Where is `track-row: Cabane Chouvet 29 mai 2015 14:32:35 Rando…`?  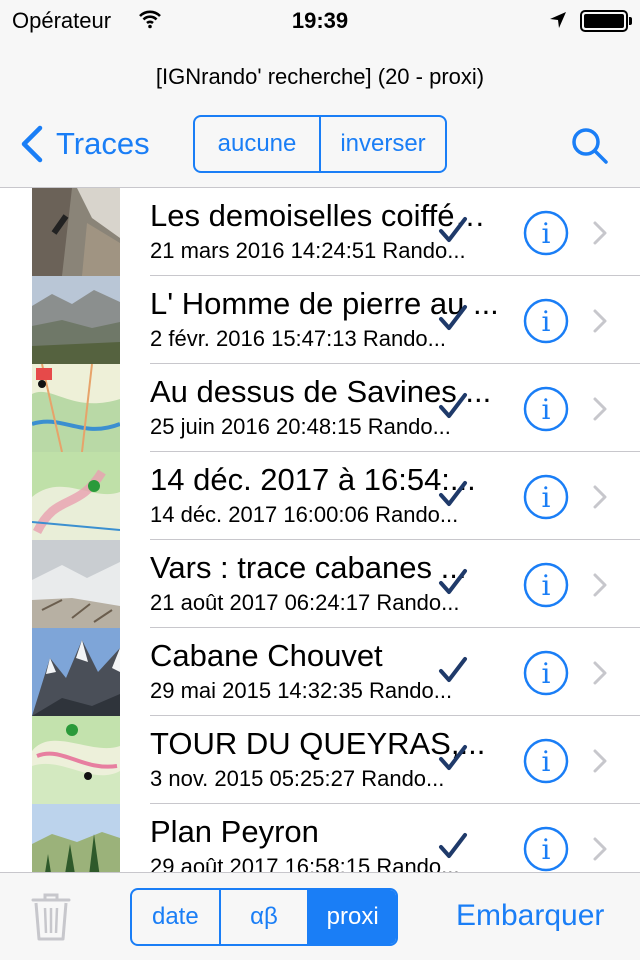
track-row: Cabane Chouvet 29 mai 2015 14:32:35 Rando… is located at coordinates (320, 672).